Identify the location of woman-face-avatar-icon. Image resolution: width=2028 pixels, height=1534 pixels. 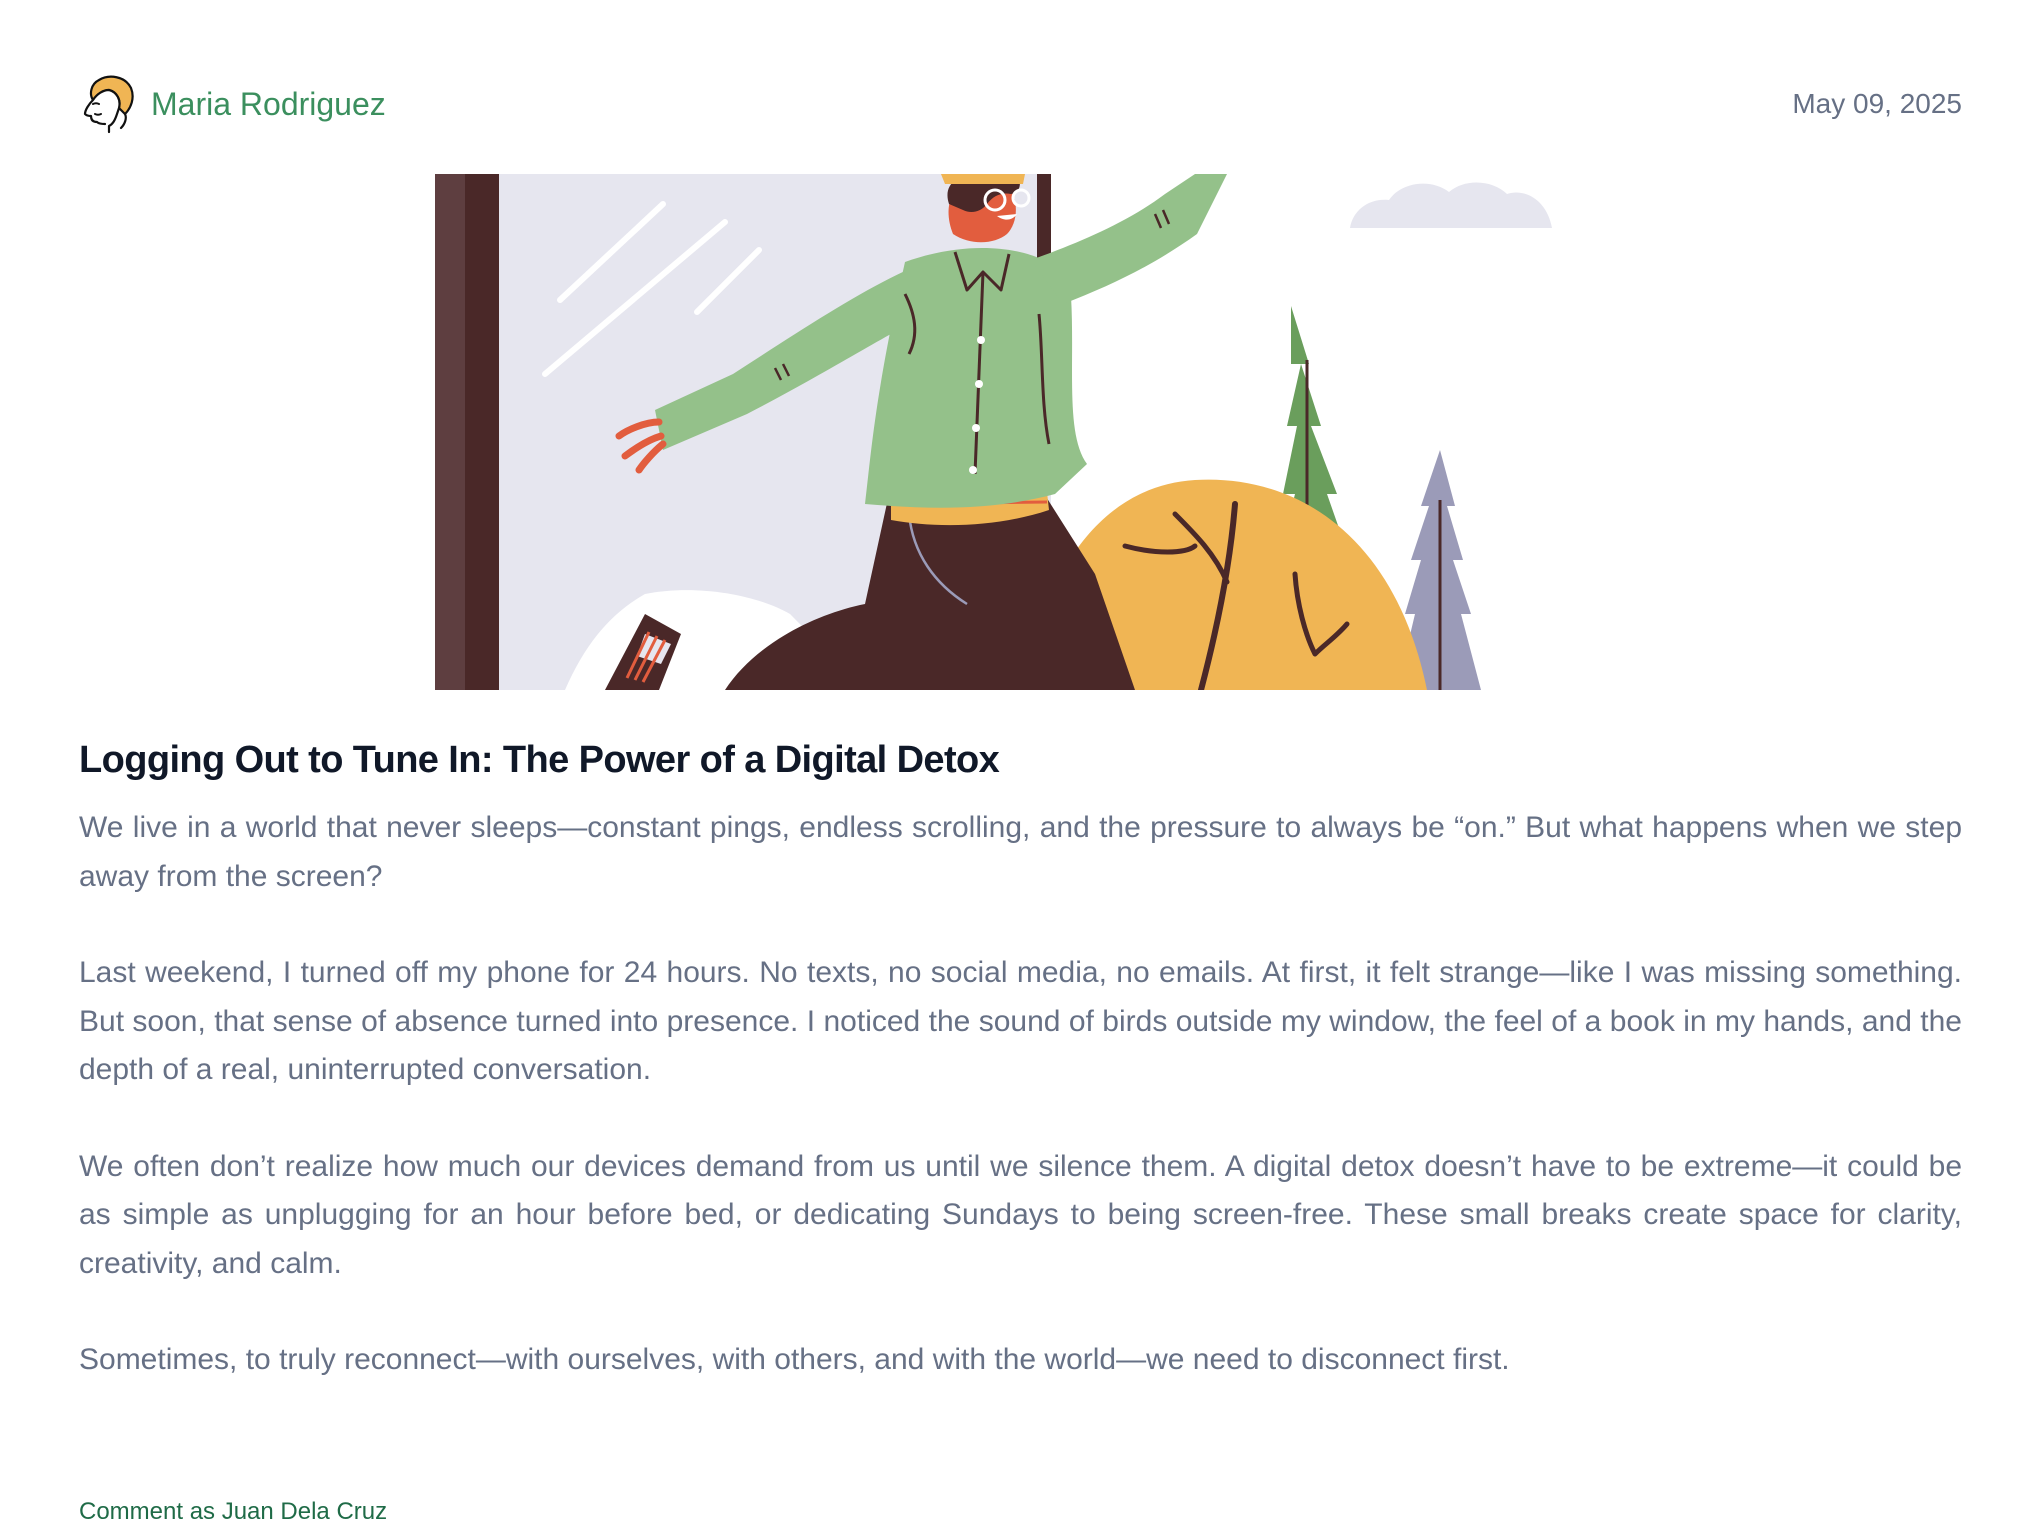
(108, 104).